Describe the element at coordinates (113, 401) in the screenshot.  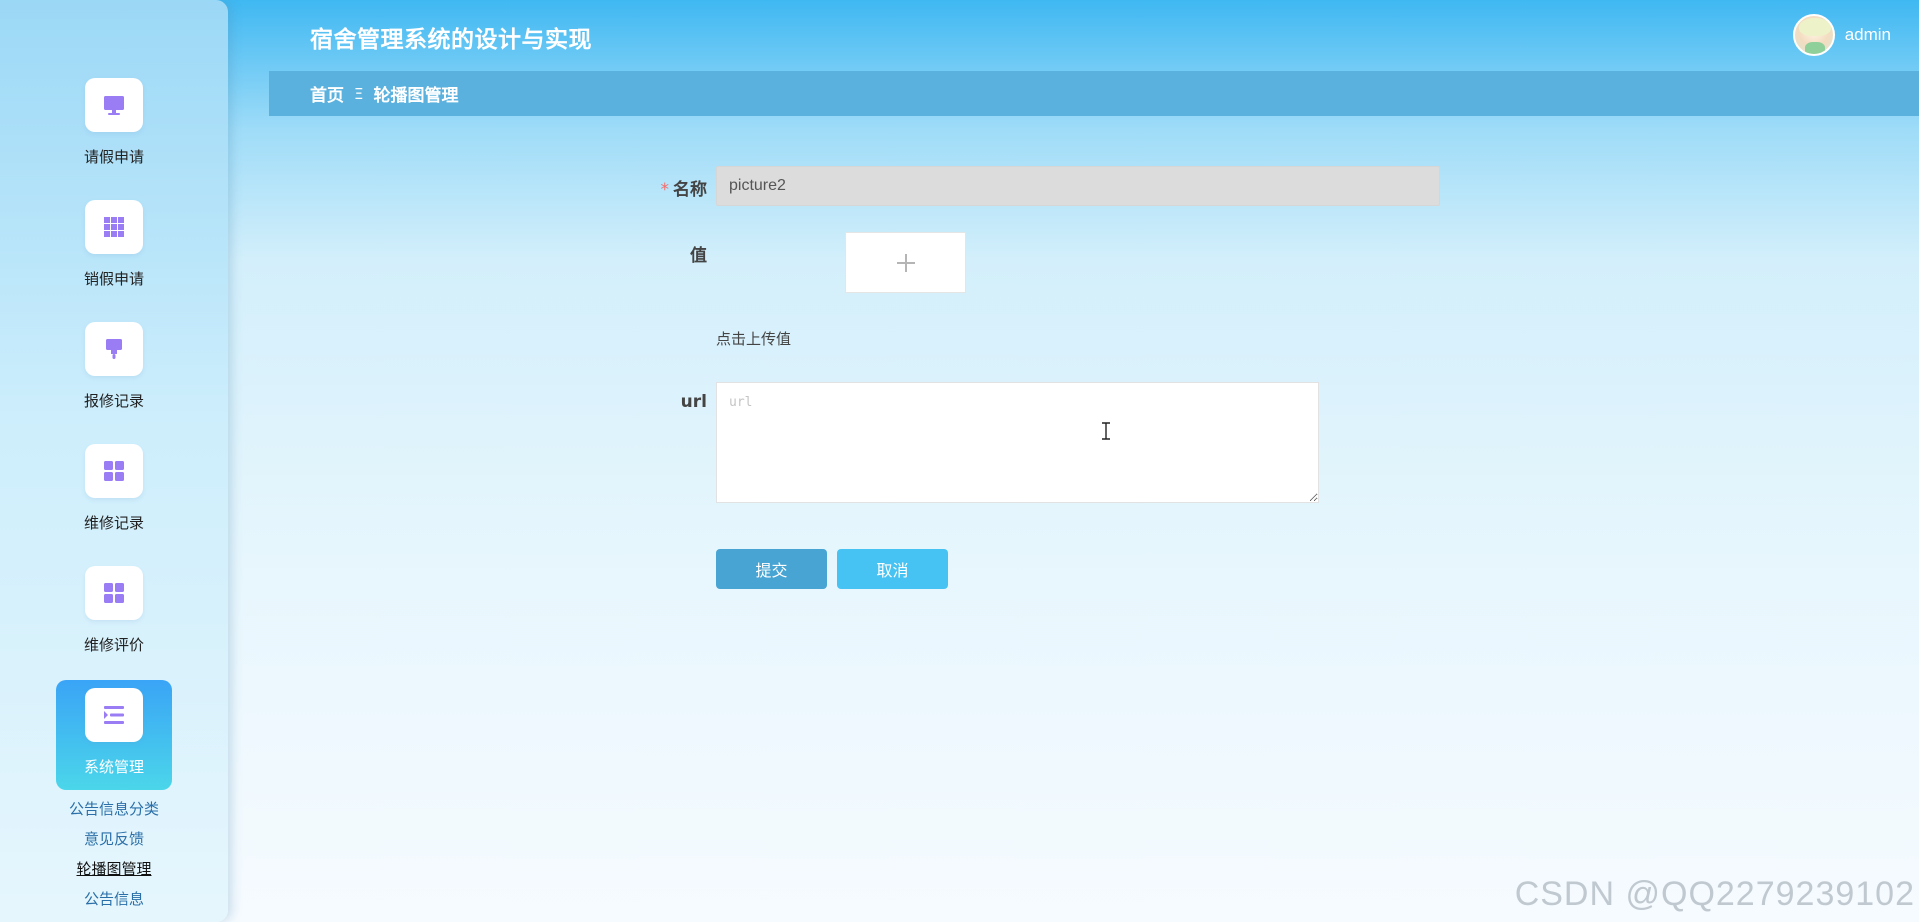
I see `sidebar-item-label: 报修记录` at that location.